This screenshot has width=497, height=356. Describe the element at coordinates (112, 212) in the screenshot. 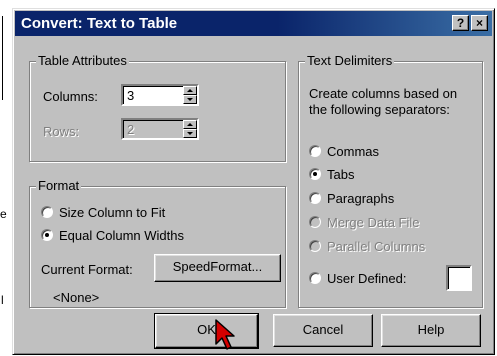

I see `radio-label: Size Column to Fit` at that location.